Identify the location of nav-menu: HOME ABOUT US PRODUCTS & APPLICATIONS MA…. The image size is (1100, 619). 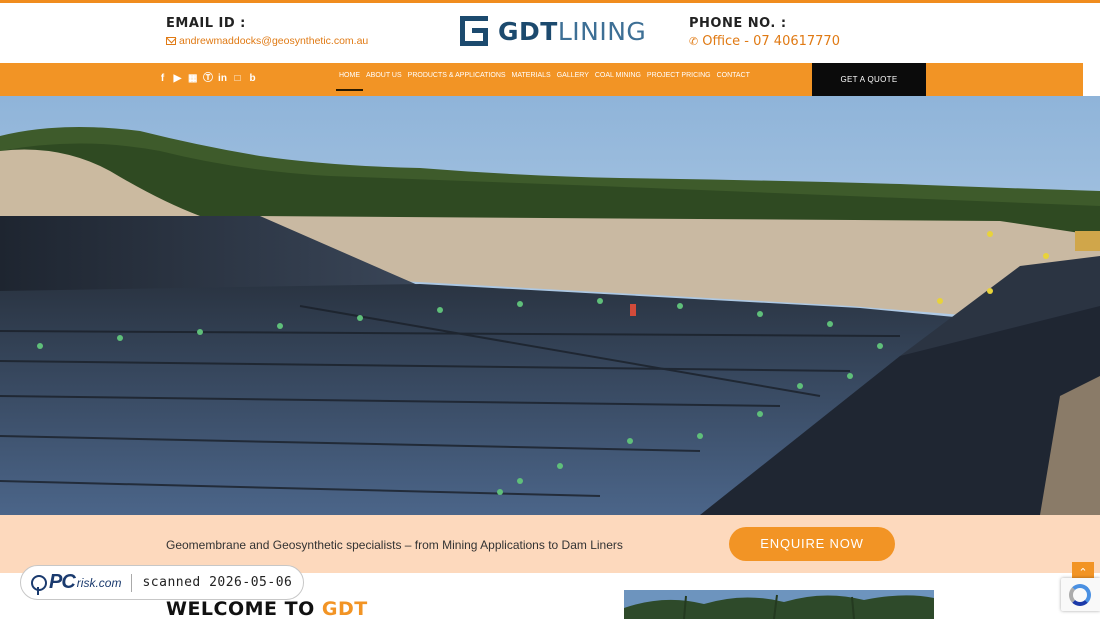
(544, 79).